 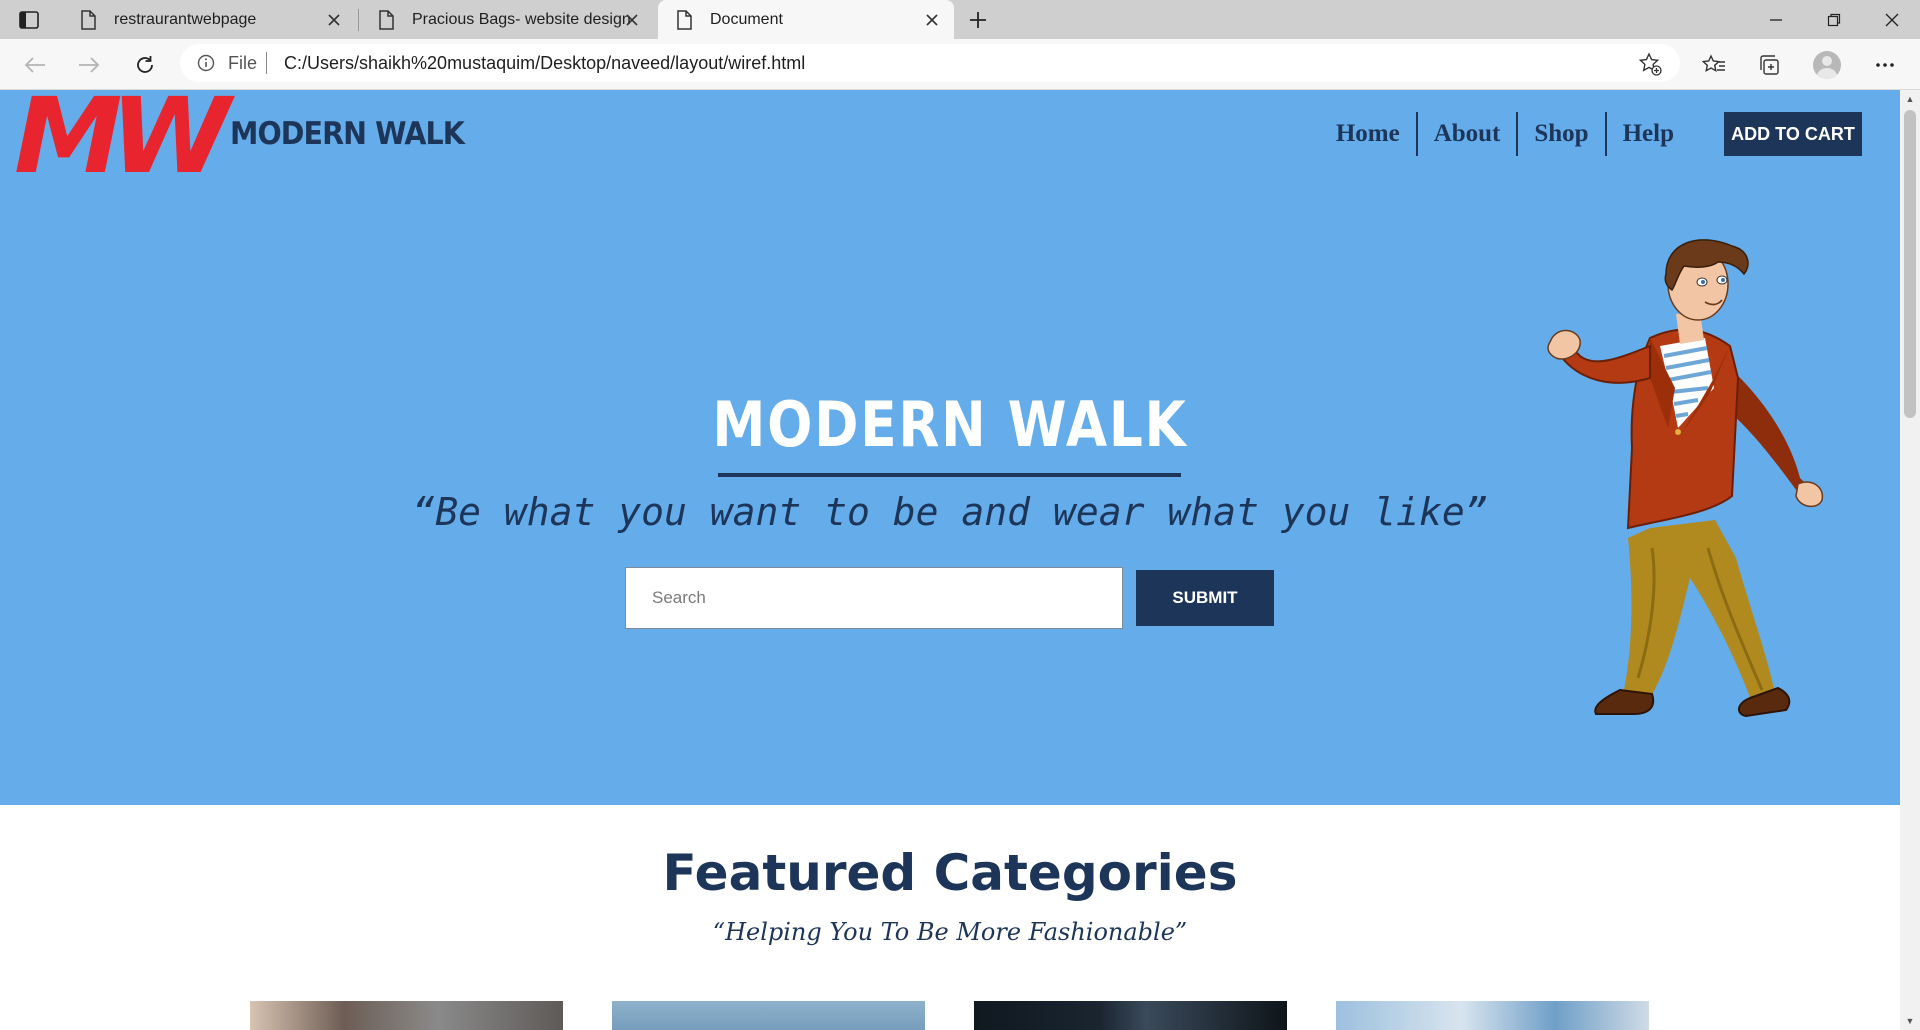 What do you see at coordinates (122, 143) in the screenshot?
I see `logo-mark: MW` at bounding box center [122, 143].